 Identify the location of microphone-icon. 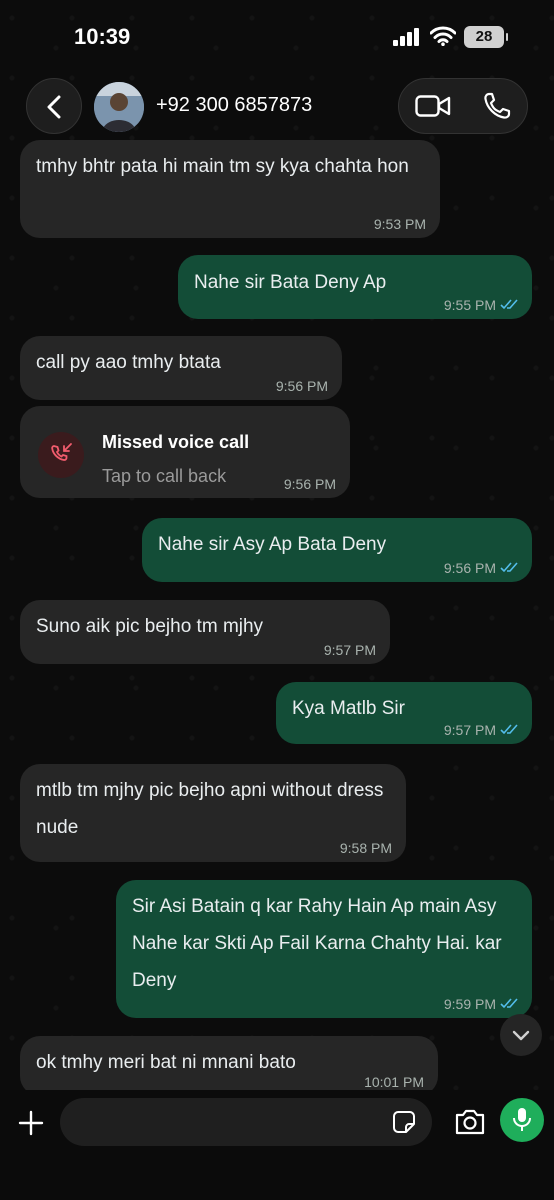
(522, 1119).